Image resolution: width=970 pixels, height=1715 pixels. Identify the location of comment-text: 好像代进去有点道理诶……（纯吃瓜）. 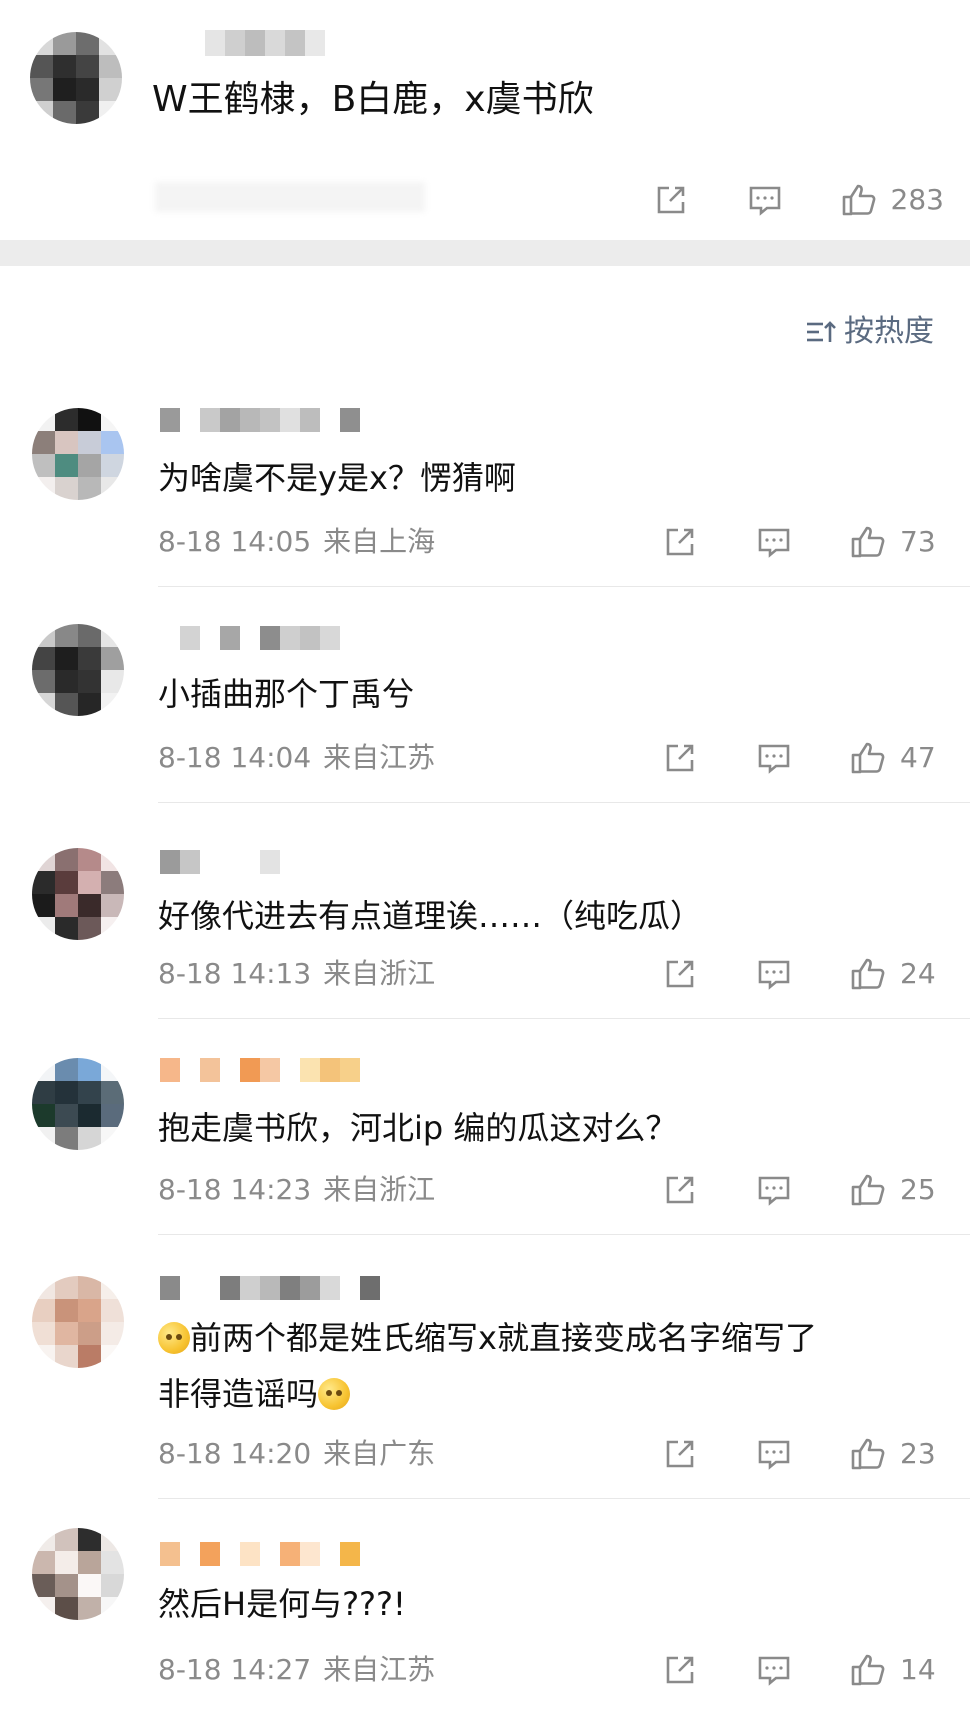
(430, 916).